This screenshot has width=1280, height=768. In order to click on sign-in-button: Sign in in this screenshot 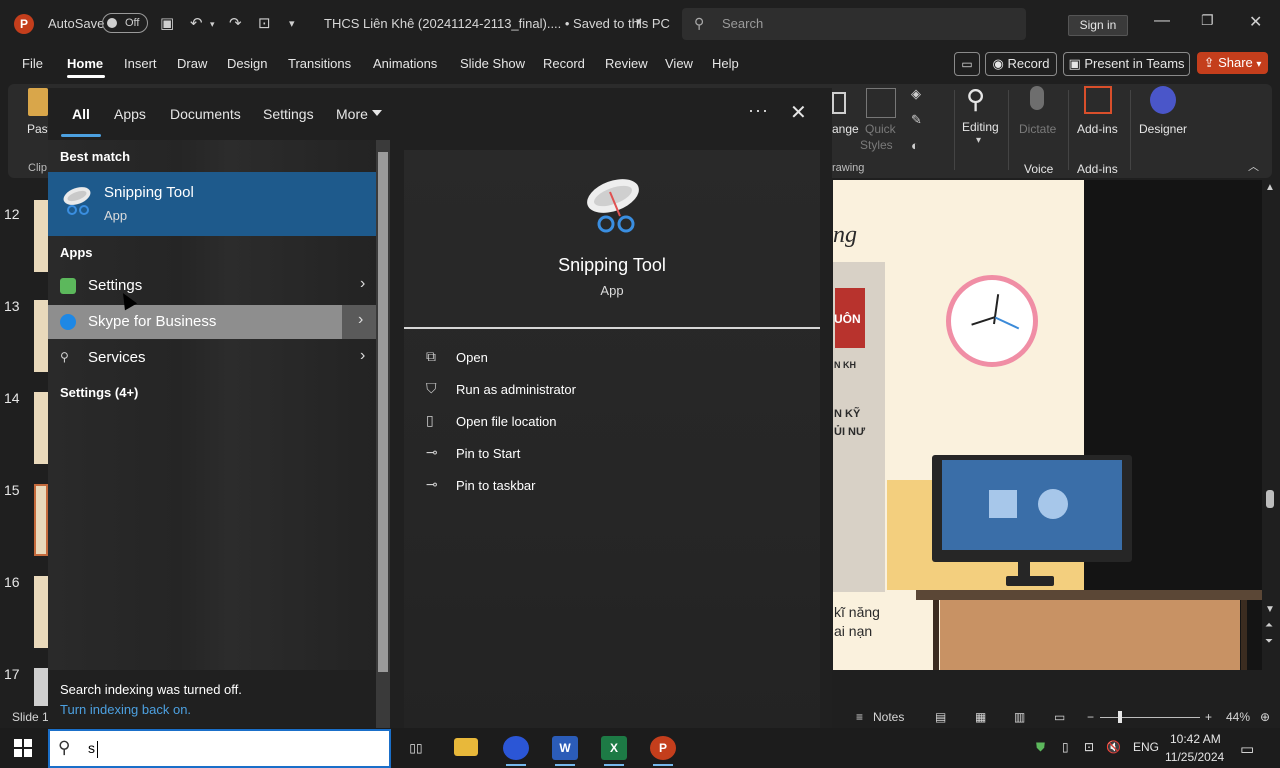, I will do `click(1098, 25)`.